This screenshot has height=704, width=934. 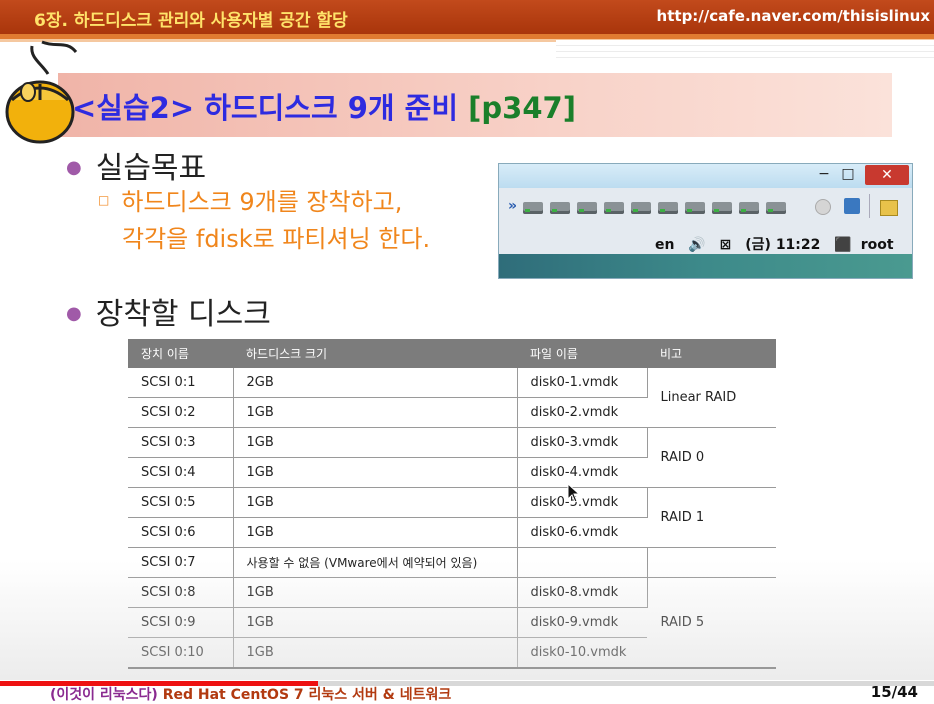 I want to click on col-size: 하드디스크 크기, so click(x=375, y=353).